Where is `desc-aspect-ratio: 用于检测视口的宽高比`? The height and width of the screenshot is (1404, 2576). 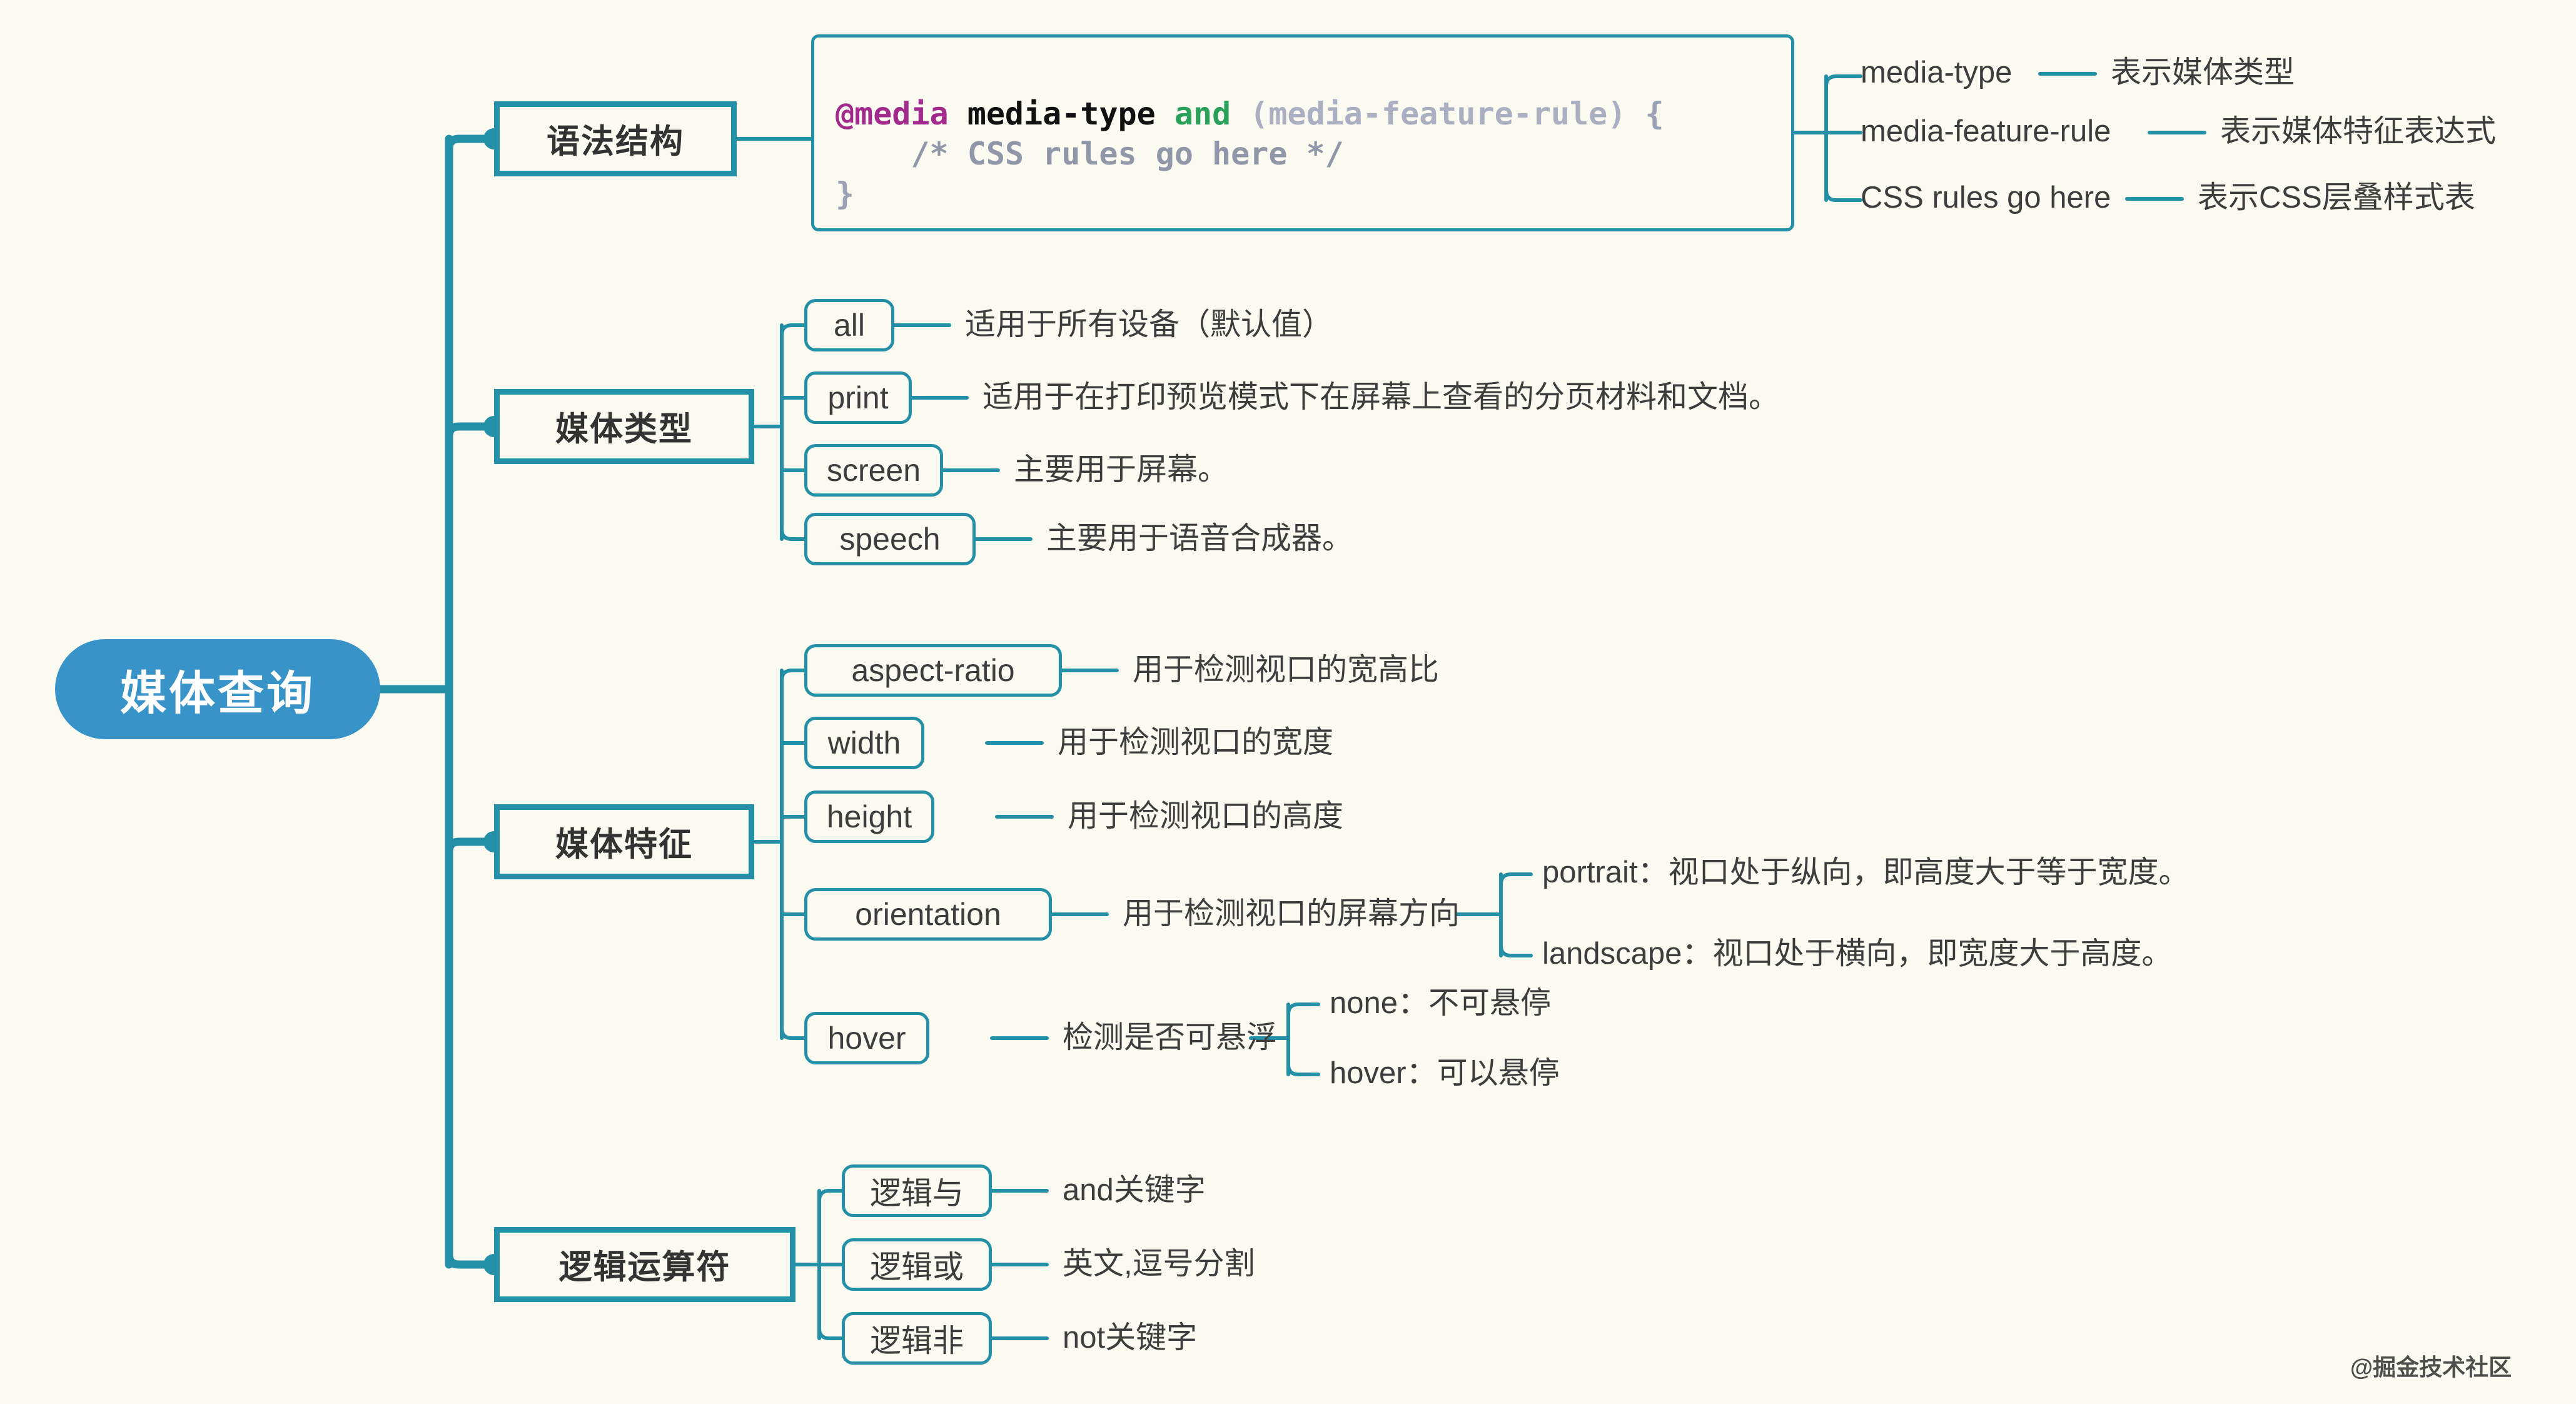
desc-aspect-ratio: 用于检测视口的宽高比 is located at coordinates (1286, 670).